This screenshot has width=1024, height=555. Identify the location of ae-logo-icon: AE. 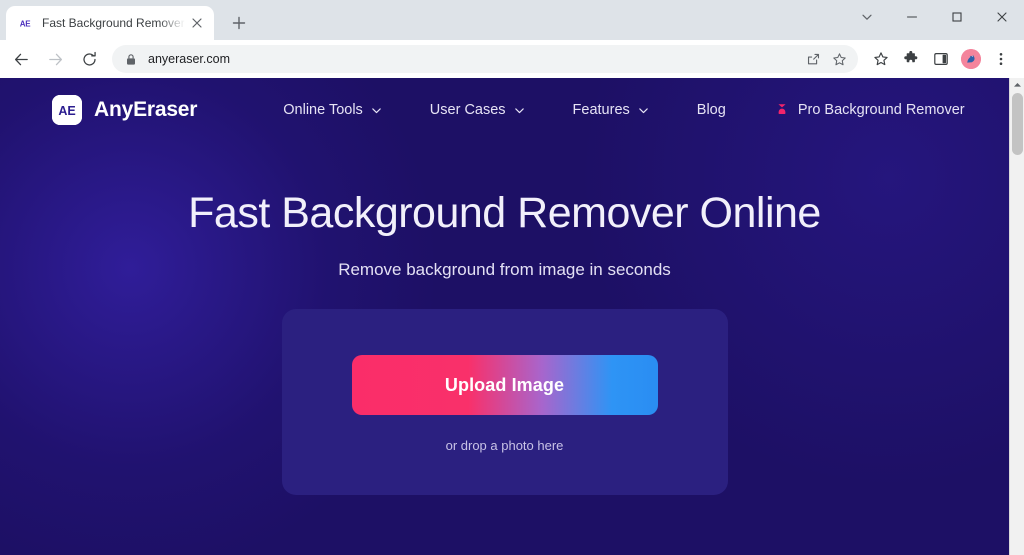
(67, 110).